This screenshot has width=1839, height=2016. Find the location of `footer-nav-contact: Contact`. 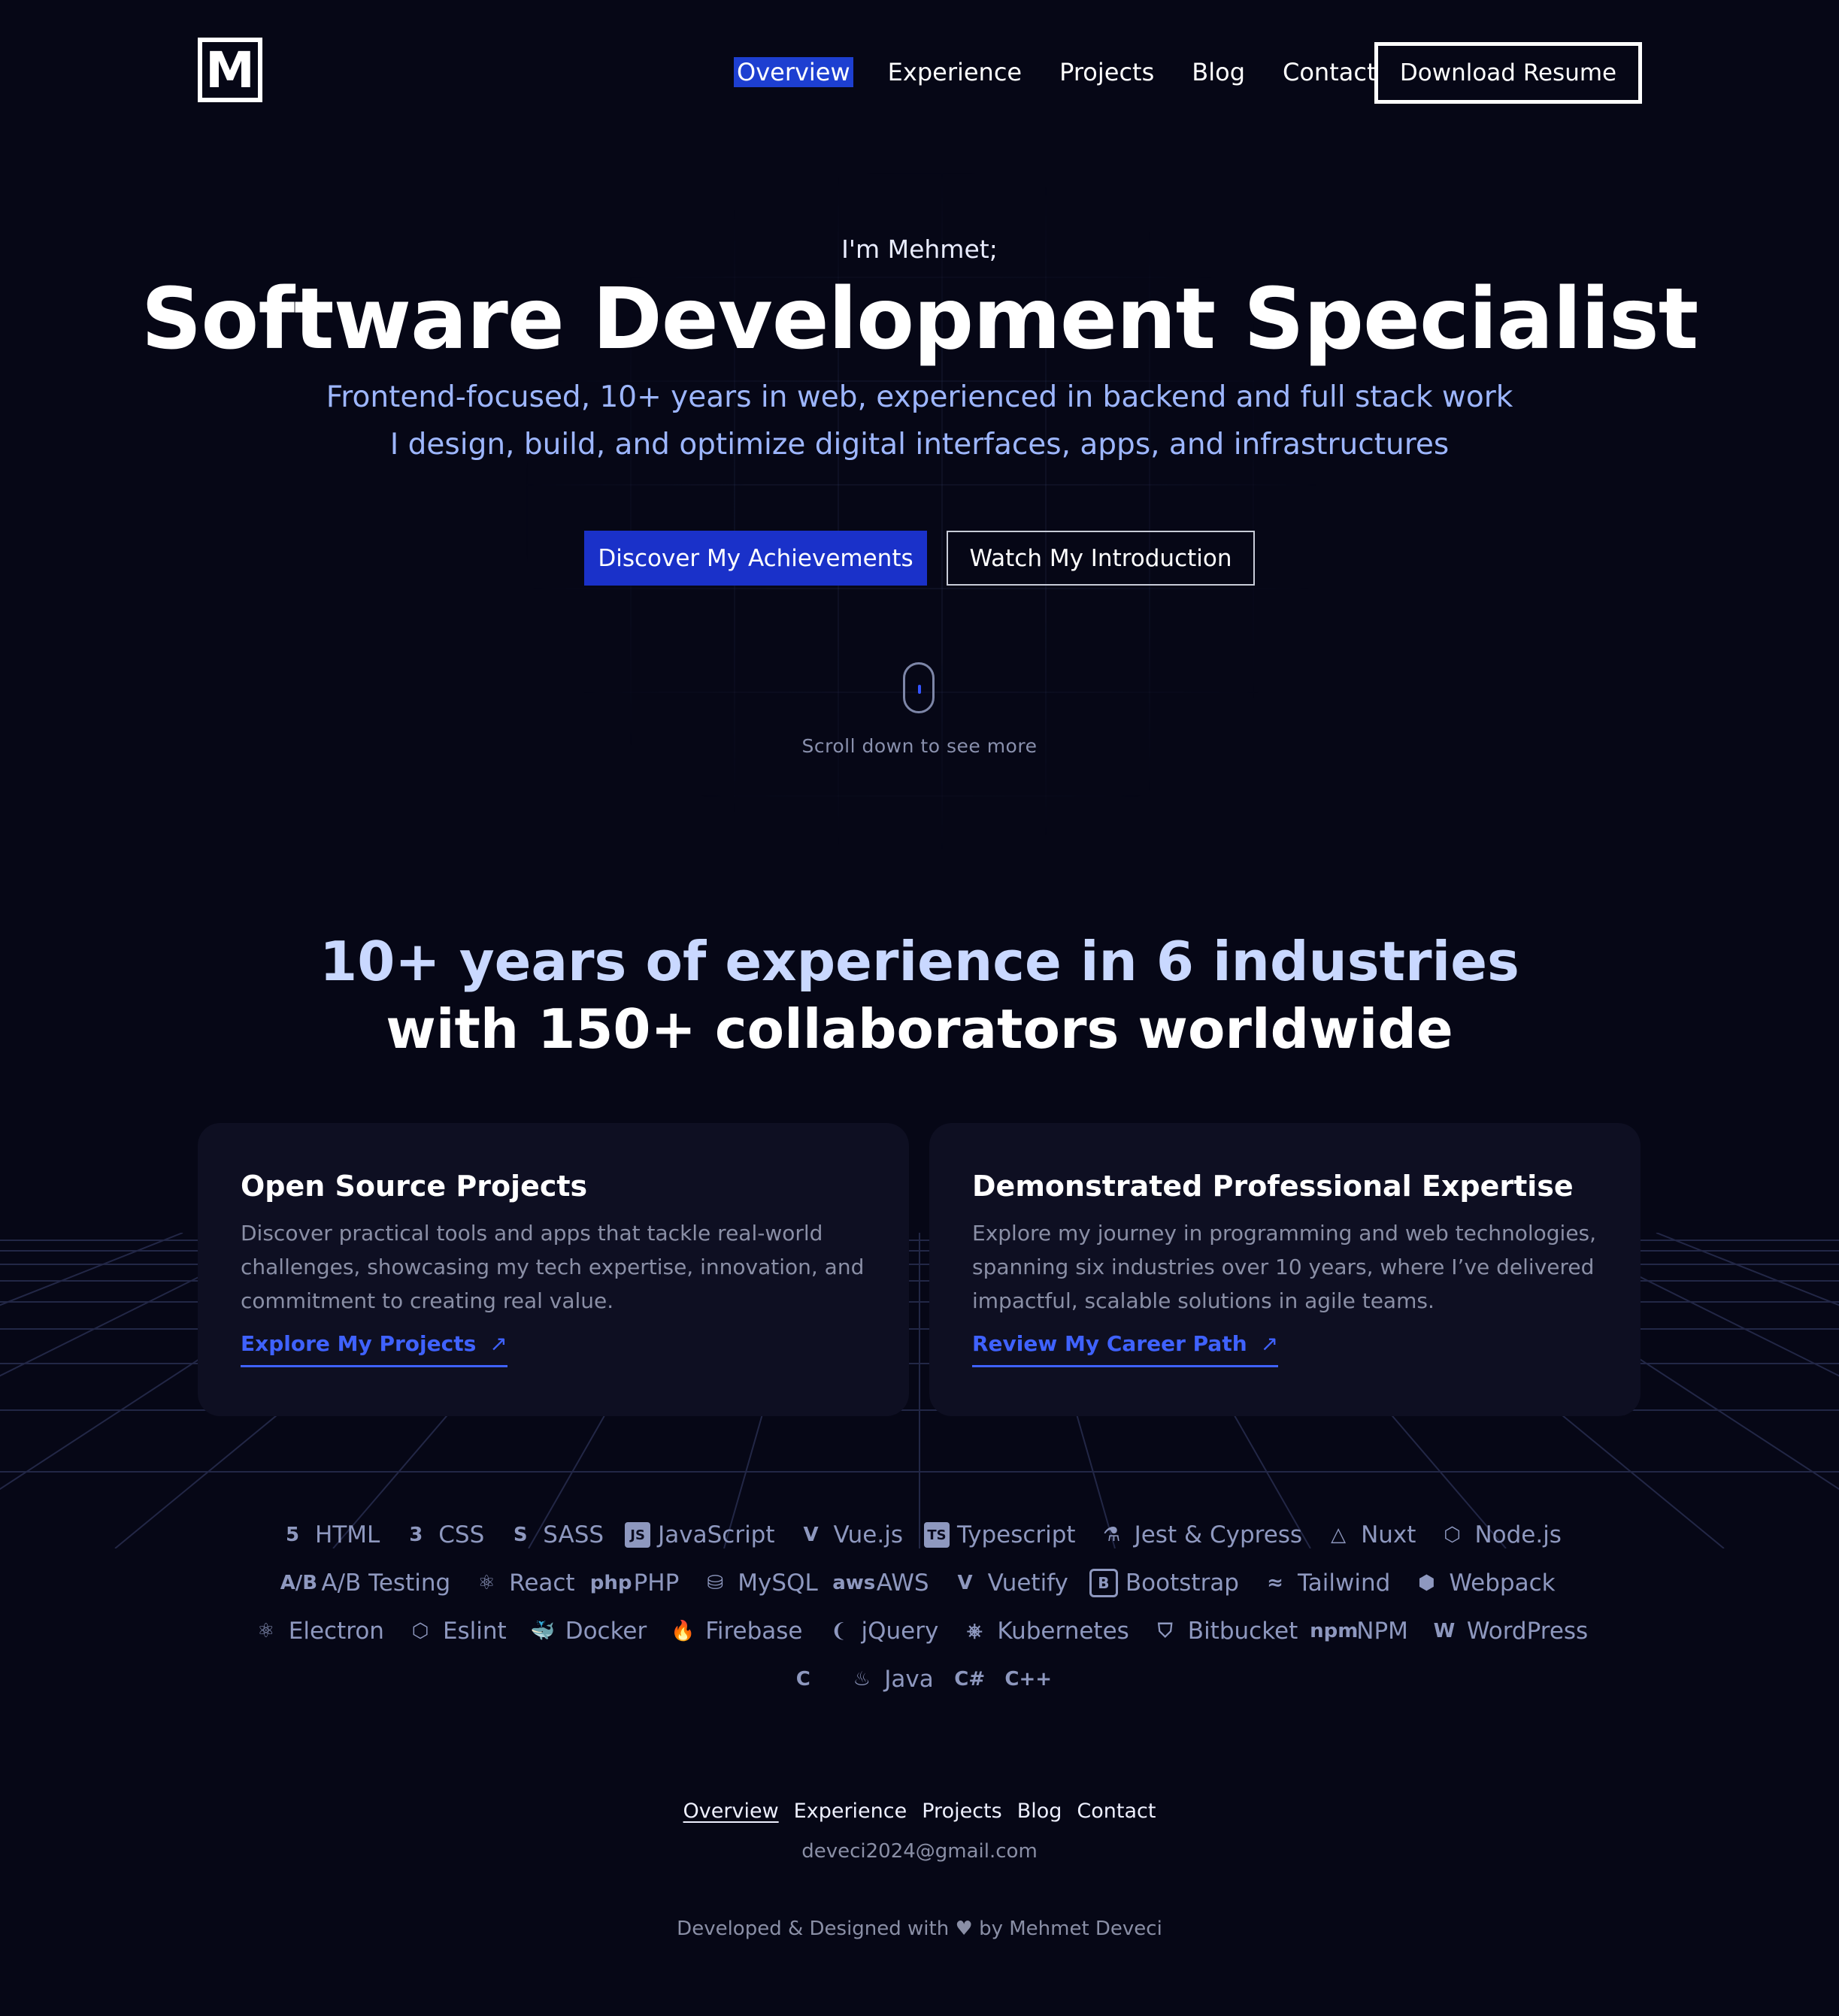

footer-nav-contact: Contact is located at coordinates (1116, 1811).